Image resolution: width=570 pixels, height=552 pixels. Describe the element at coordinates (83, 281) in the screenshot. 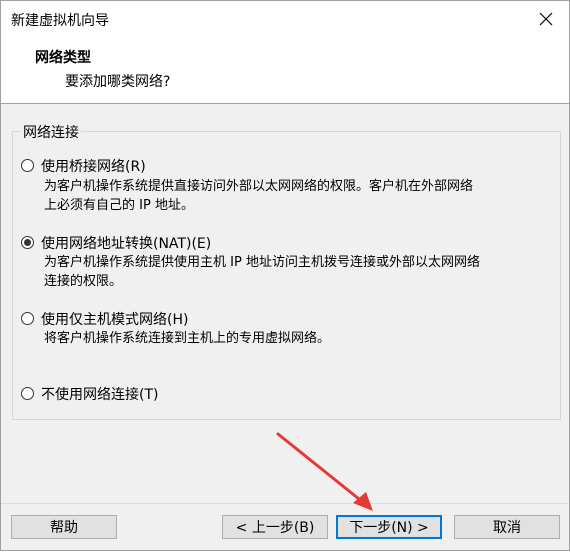

I see `option-desc-nat-line2: 连接的权限。` at that location.